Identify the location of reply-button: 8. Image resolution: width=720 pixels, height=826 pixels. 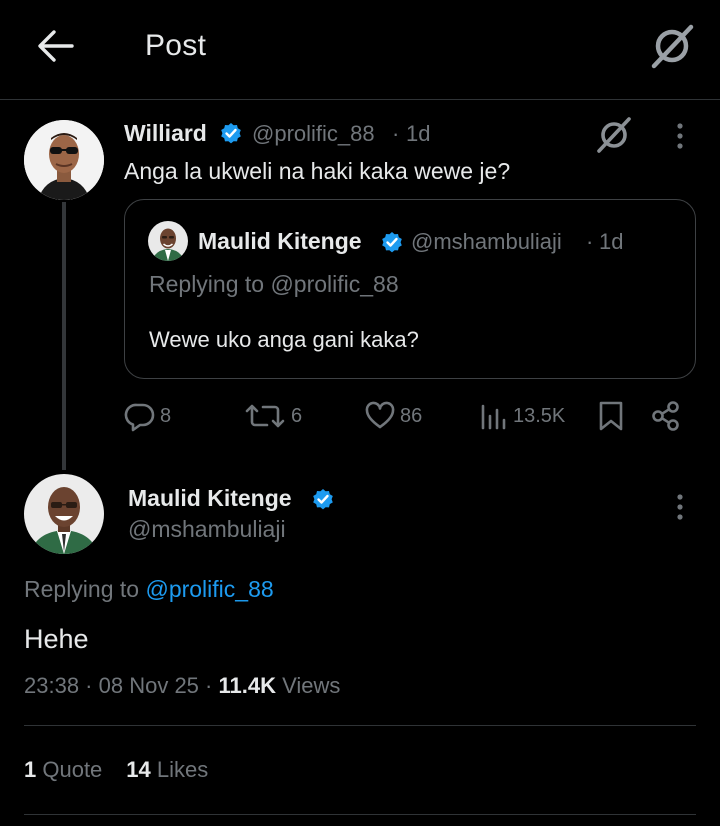
(147, 416).